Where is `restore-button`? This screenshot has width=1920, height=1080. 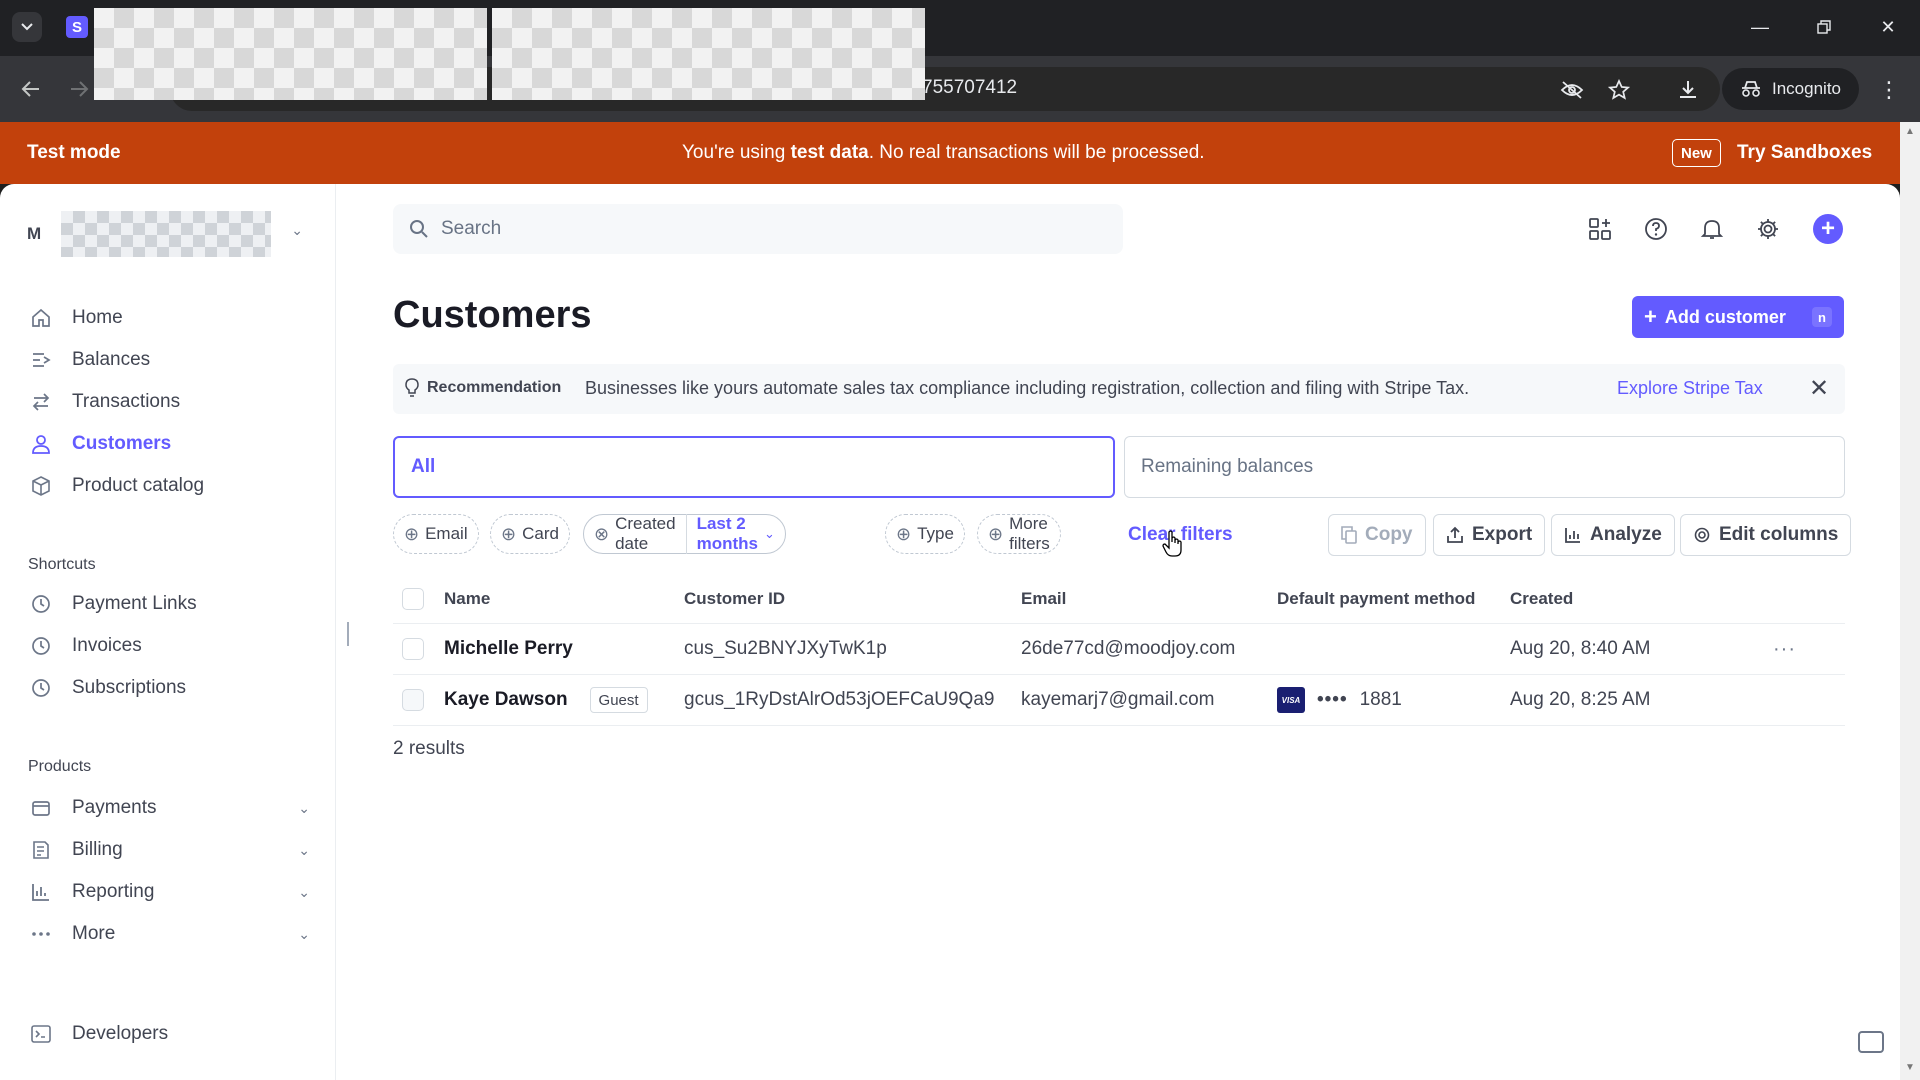
restore-button is located at coordinates (1824, 27).